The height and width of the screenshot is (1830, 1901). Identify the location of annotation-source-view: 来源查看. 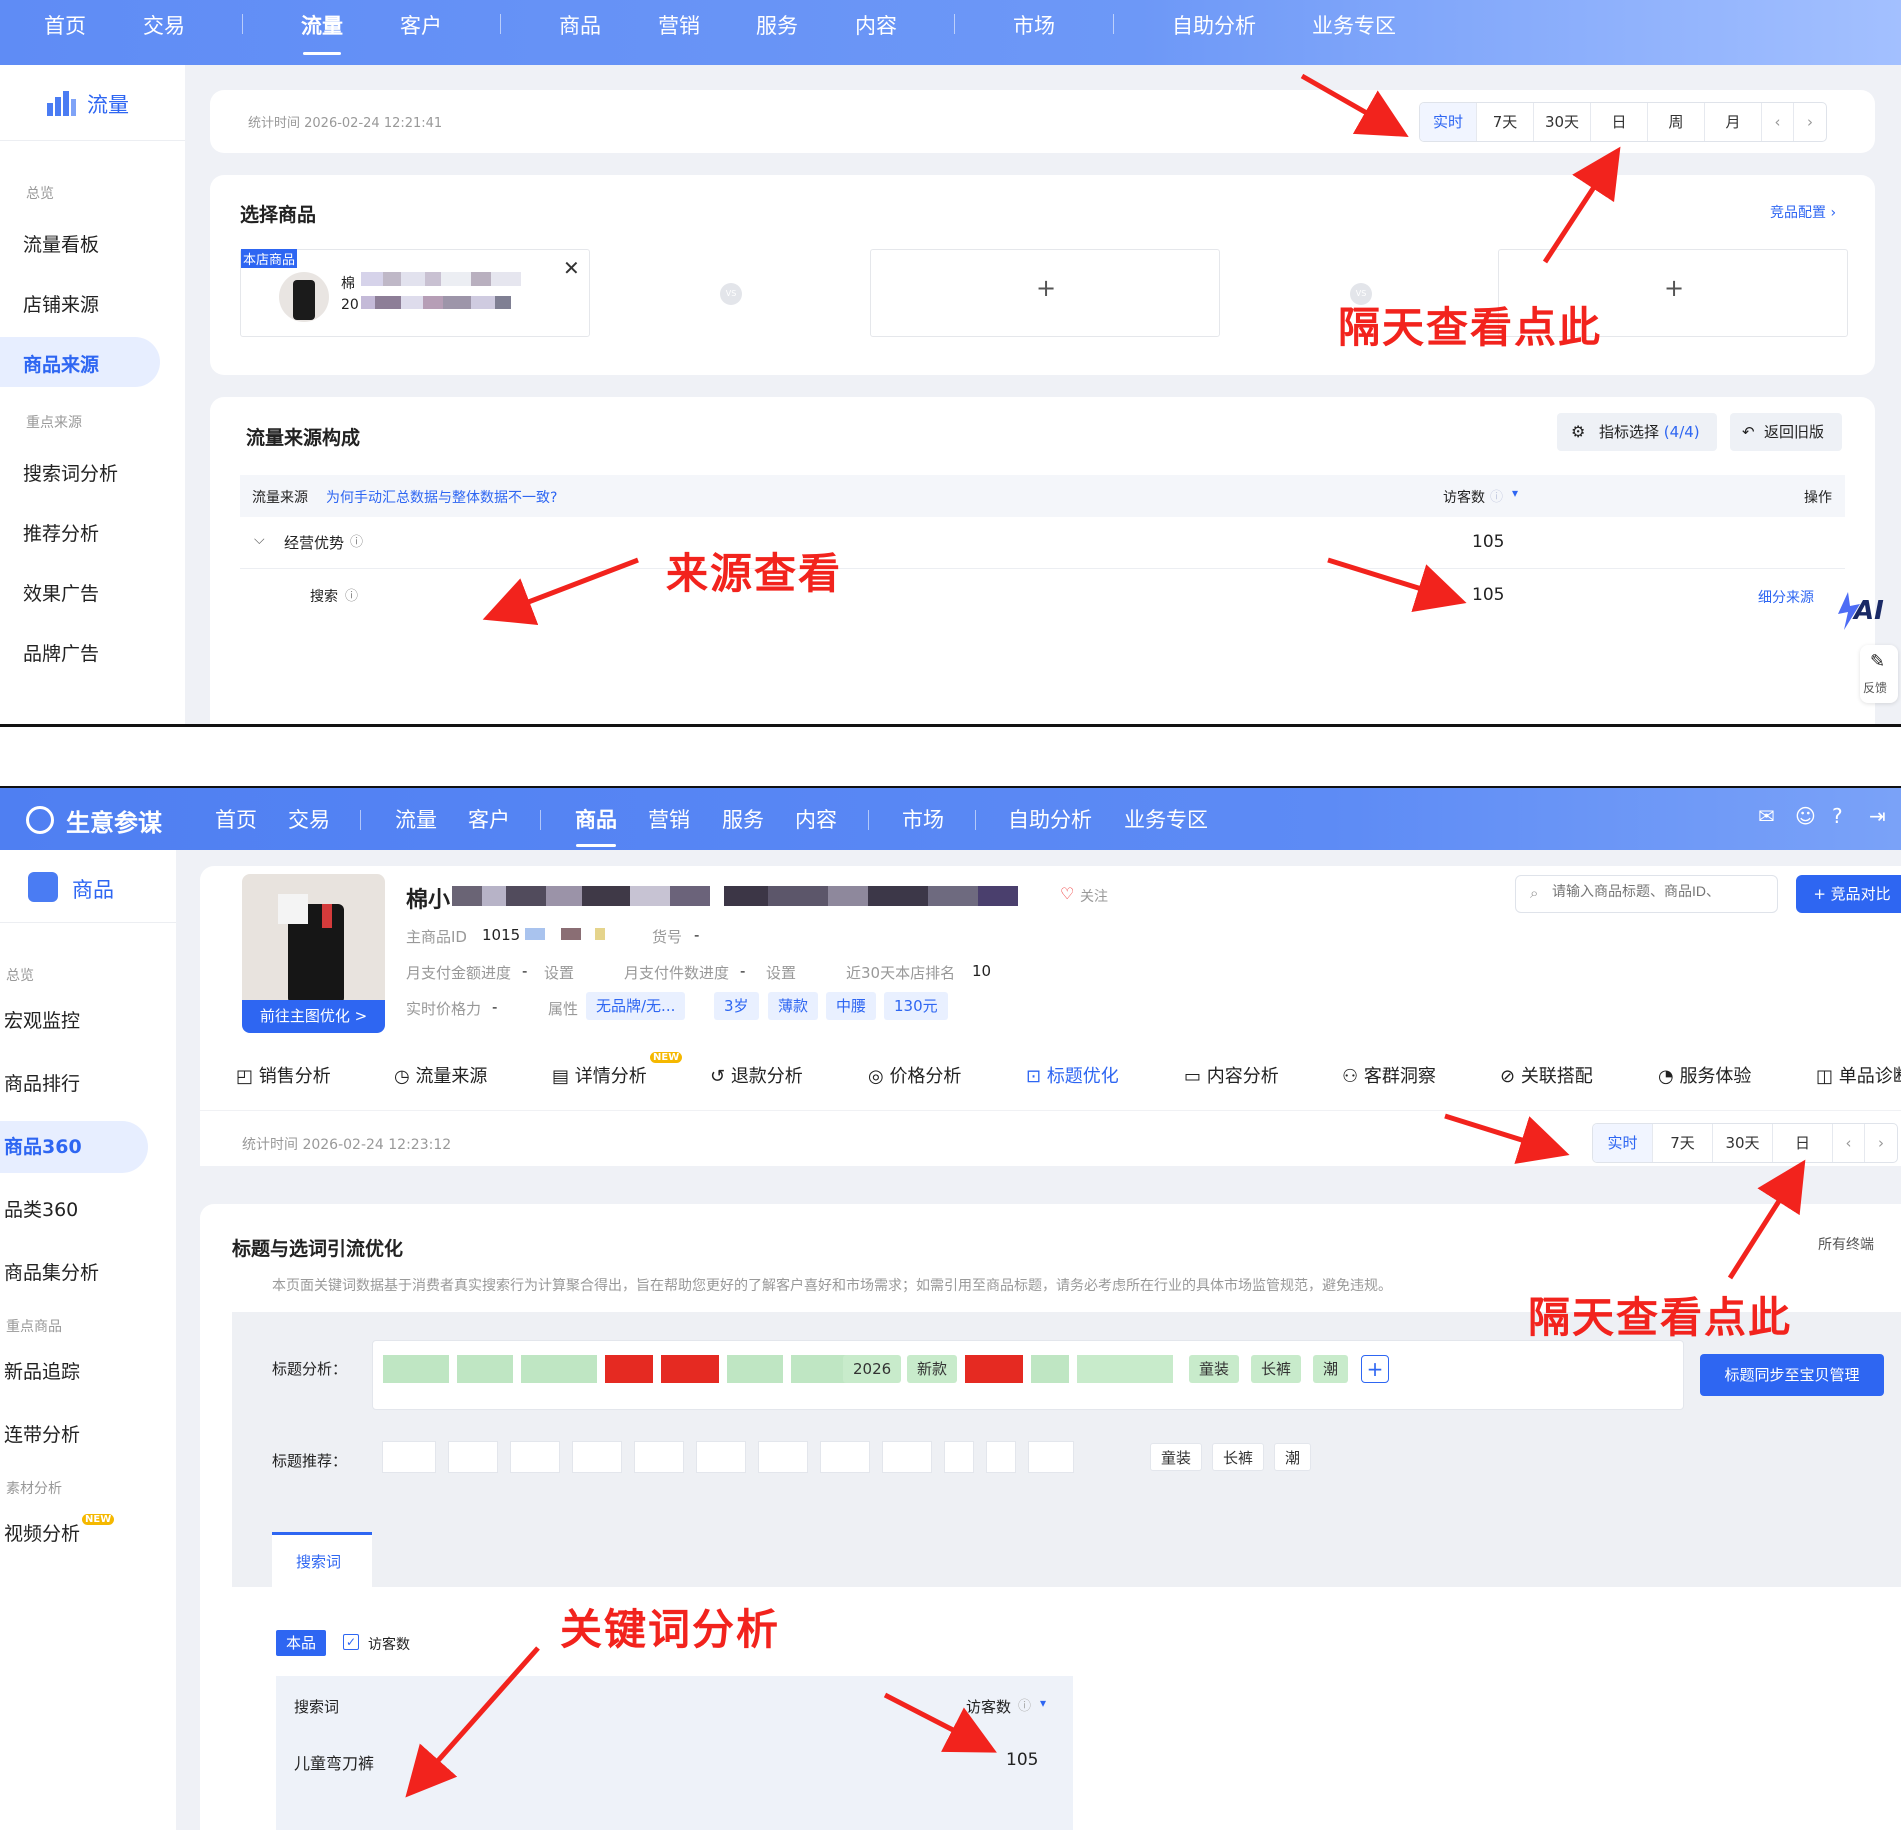
(754, 573).